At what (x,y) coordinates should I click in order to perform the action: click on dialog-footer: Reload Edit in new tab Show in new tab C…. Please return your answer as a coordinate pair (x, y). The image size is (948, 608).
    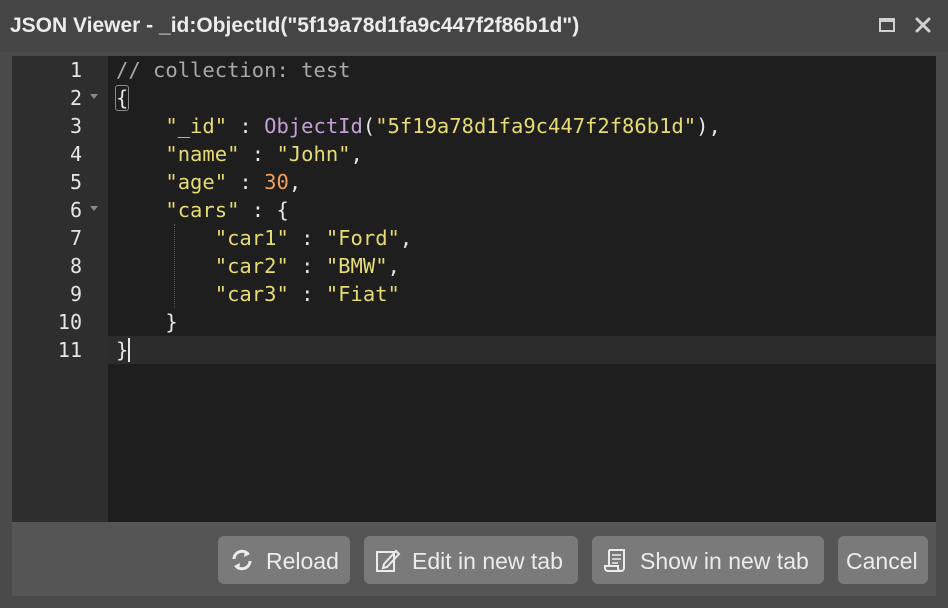
    Looking at the image, I should click on (474, 559).